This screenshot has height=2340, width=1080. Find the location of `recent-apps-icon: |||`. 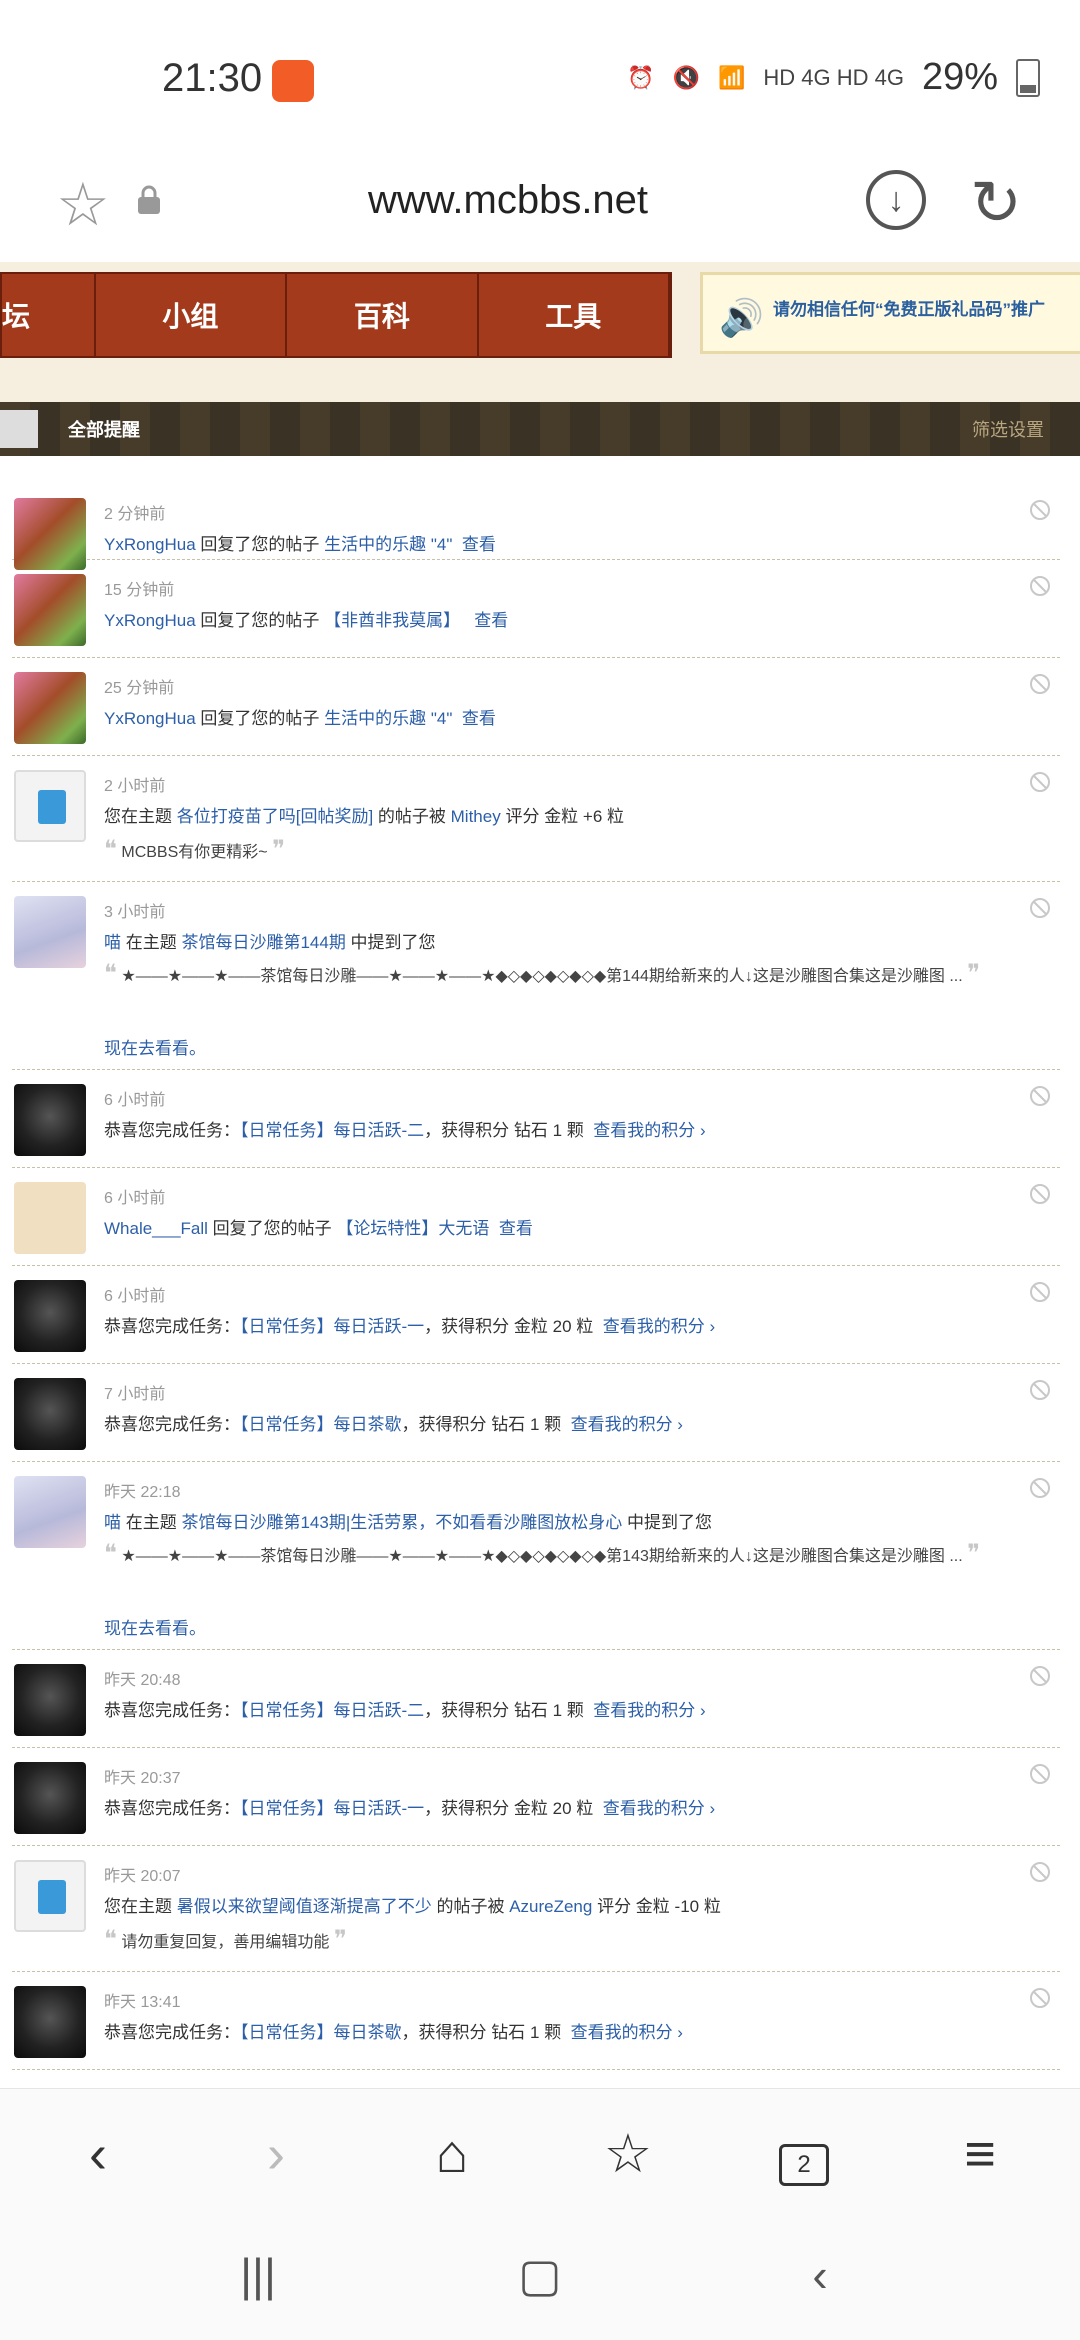

recent-apps-icon: ||| is located at coordinates (258, 2278).